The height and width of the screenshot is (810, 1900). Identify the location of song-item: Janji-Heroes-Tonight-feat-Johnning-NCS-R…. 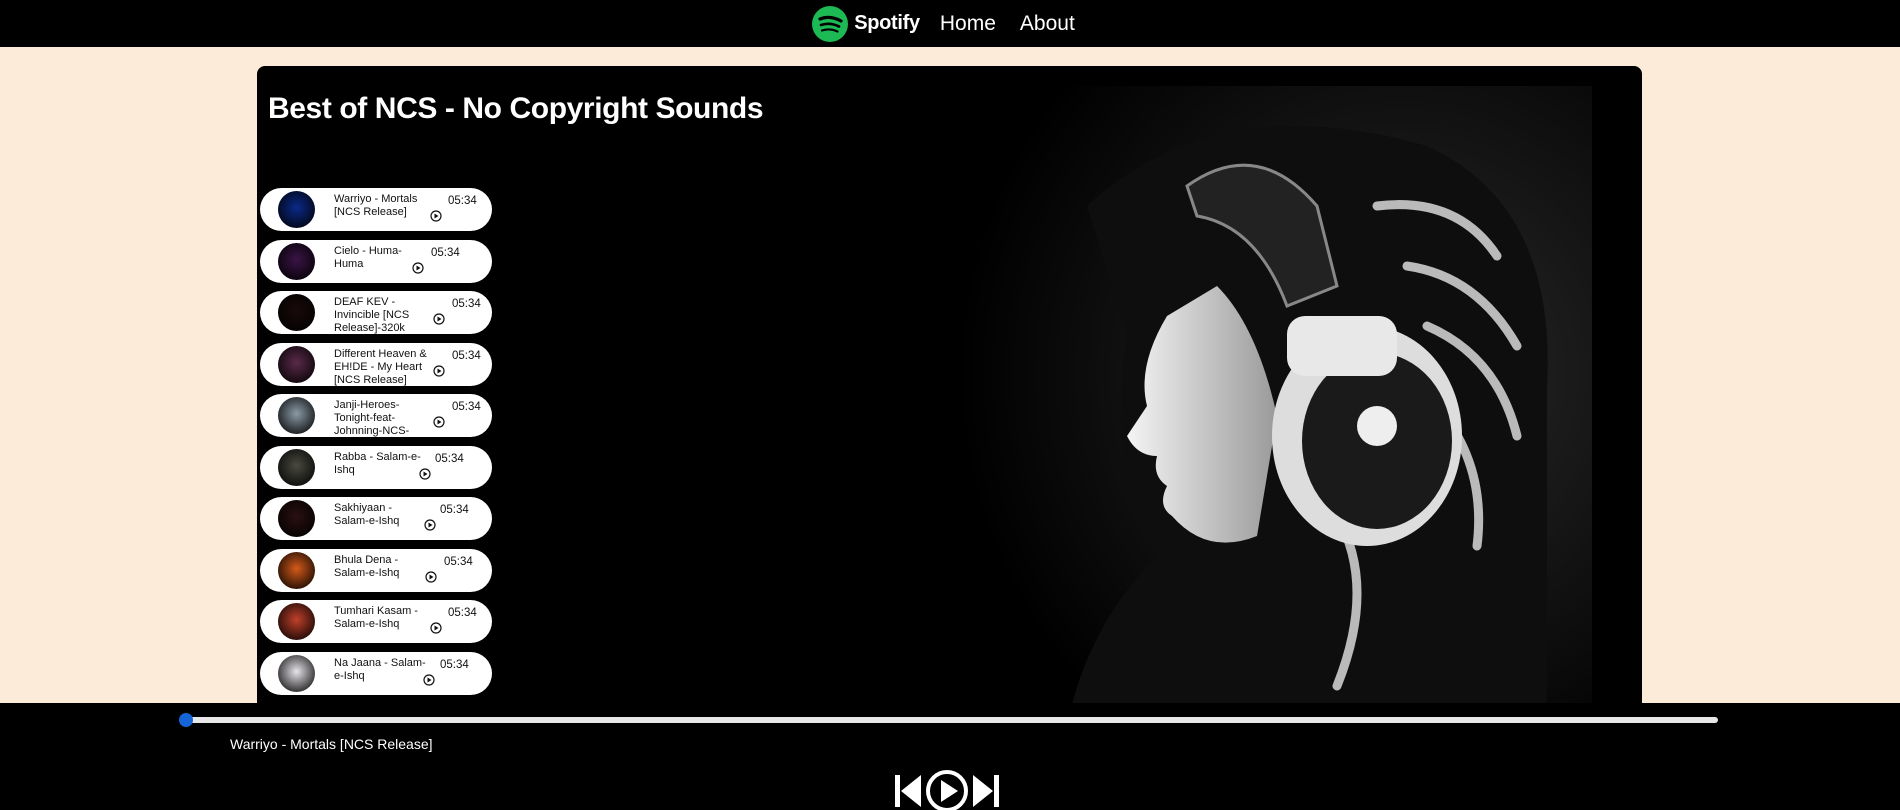
(376, 415).